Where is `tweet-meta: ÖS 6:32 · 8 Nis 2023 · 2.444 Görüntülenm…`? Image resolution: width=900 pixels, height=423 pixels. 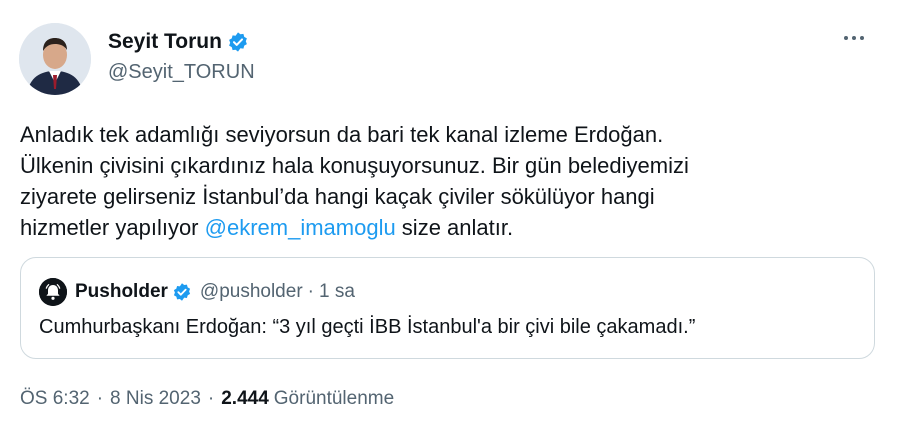 tweet-meta: ÖS 6:32 · 8 Nis 2023 · 2.444 Görüntülenm… is located at coordinates (207, 399).